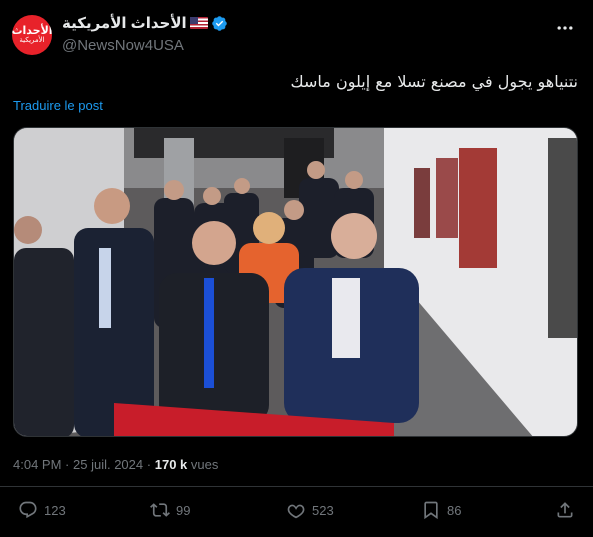 The image size is (593, 537). I want to click on repost-button: 99, so click(170, 510).